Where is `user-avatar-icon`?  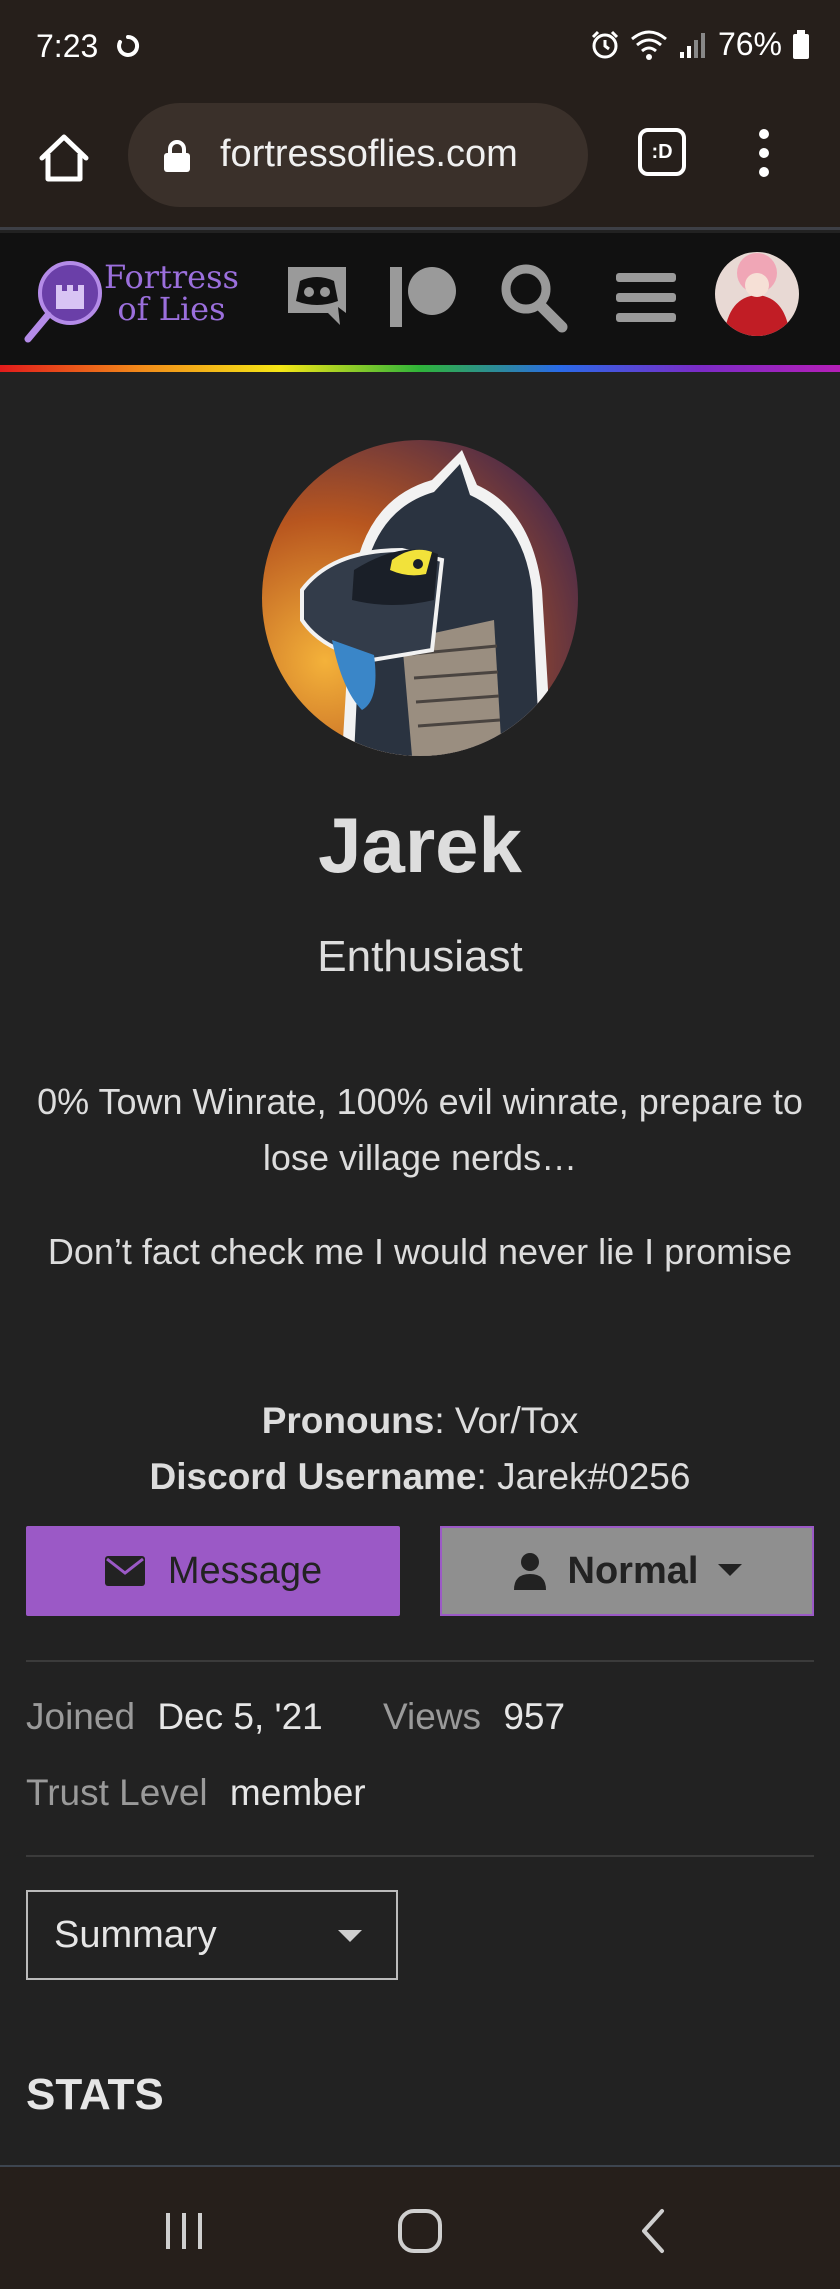
user-avatar-icon is located at coordinates (757, 294).